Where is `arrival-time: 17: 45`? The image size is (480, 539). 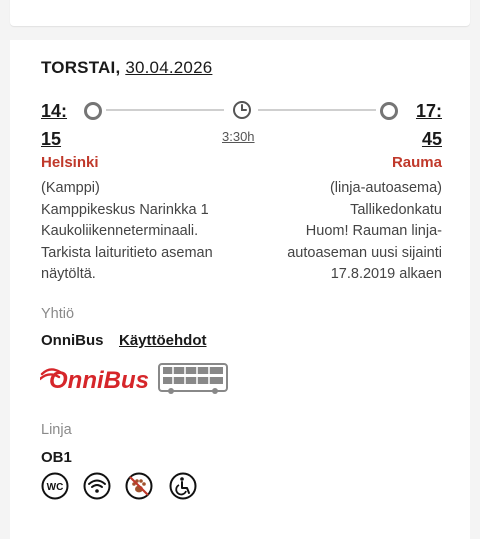 arrival-time: 17: 45 is located at coordinates (429, 125).